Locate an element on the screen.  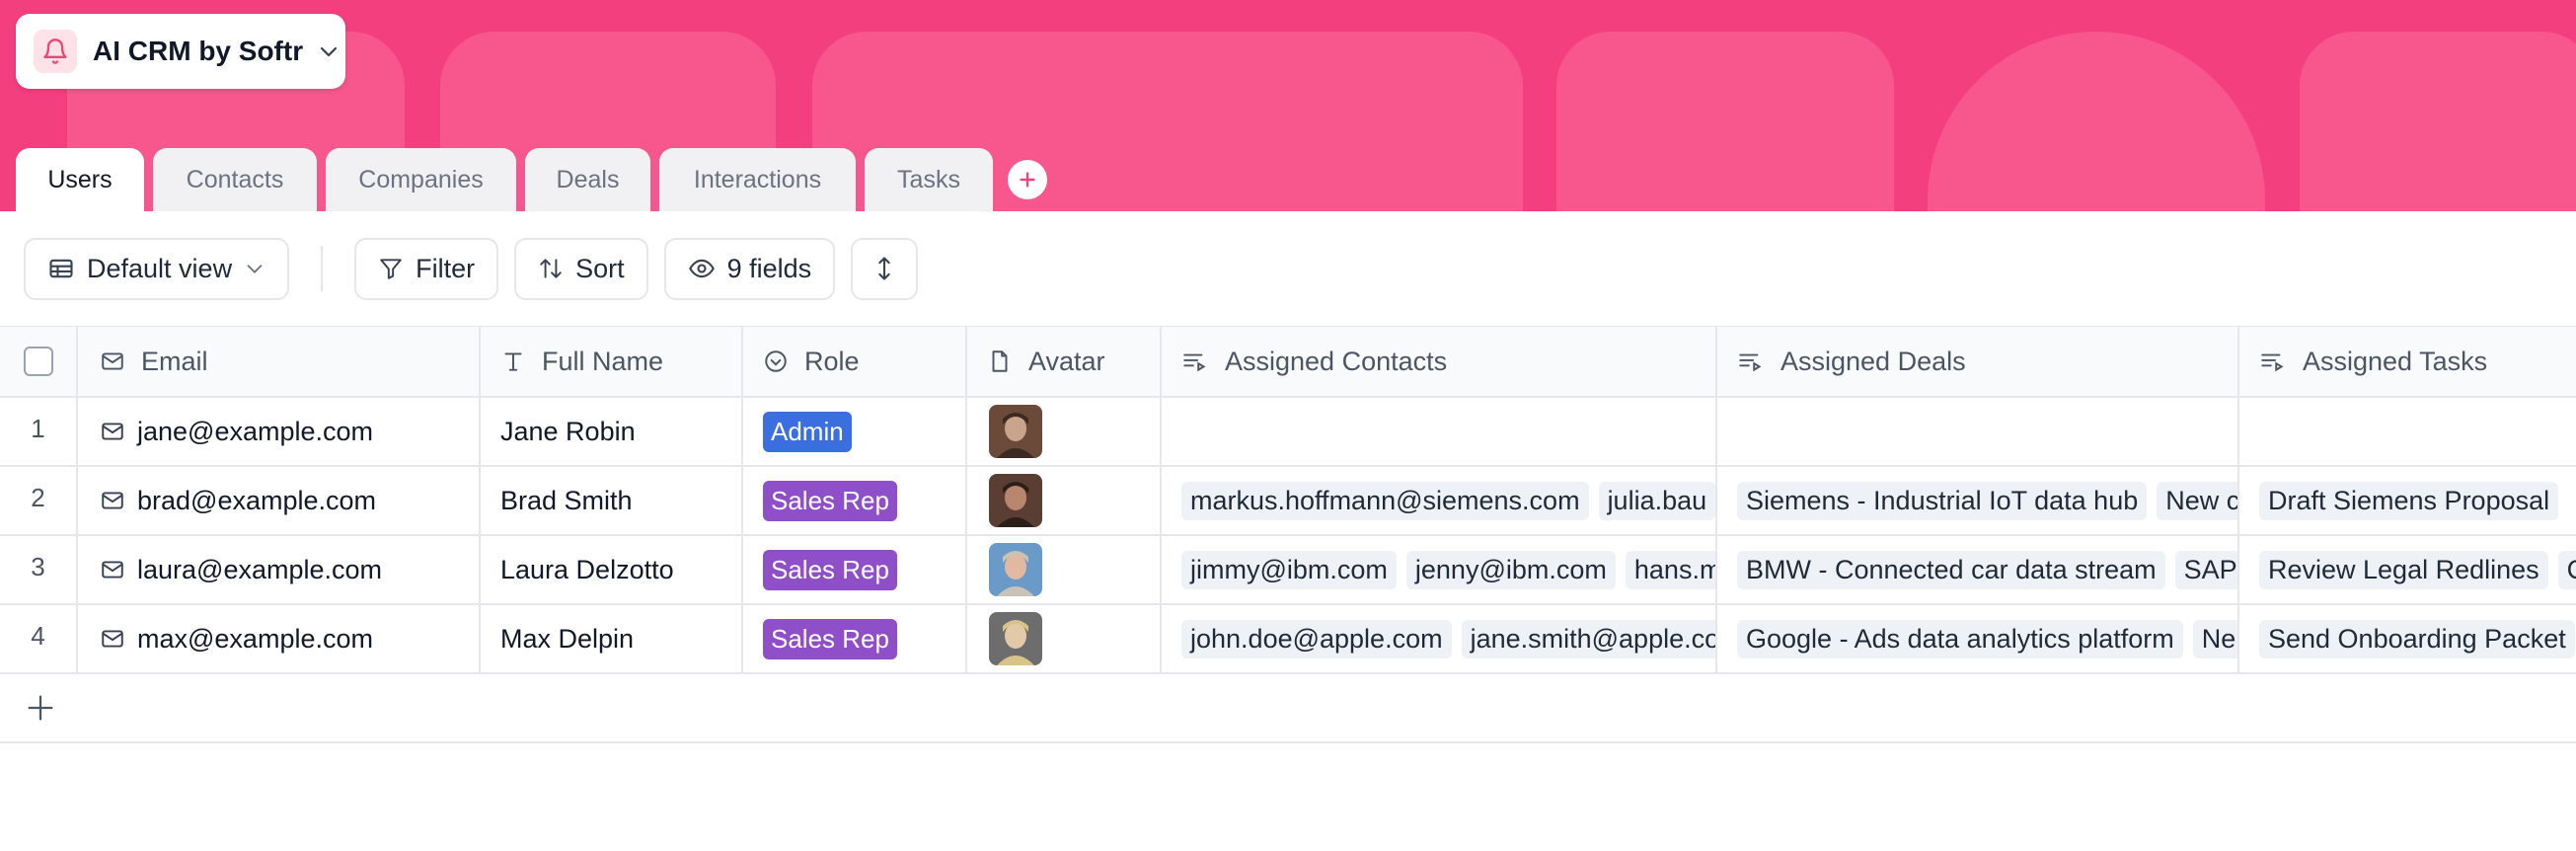
tab-interactions: Interactions is located at coordinates (757, 179).